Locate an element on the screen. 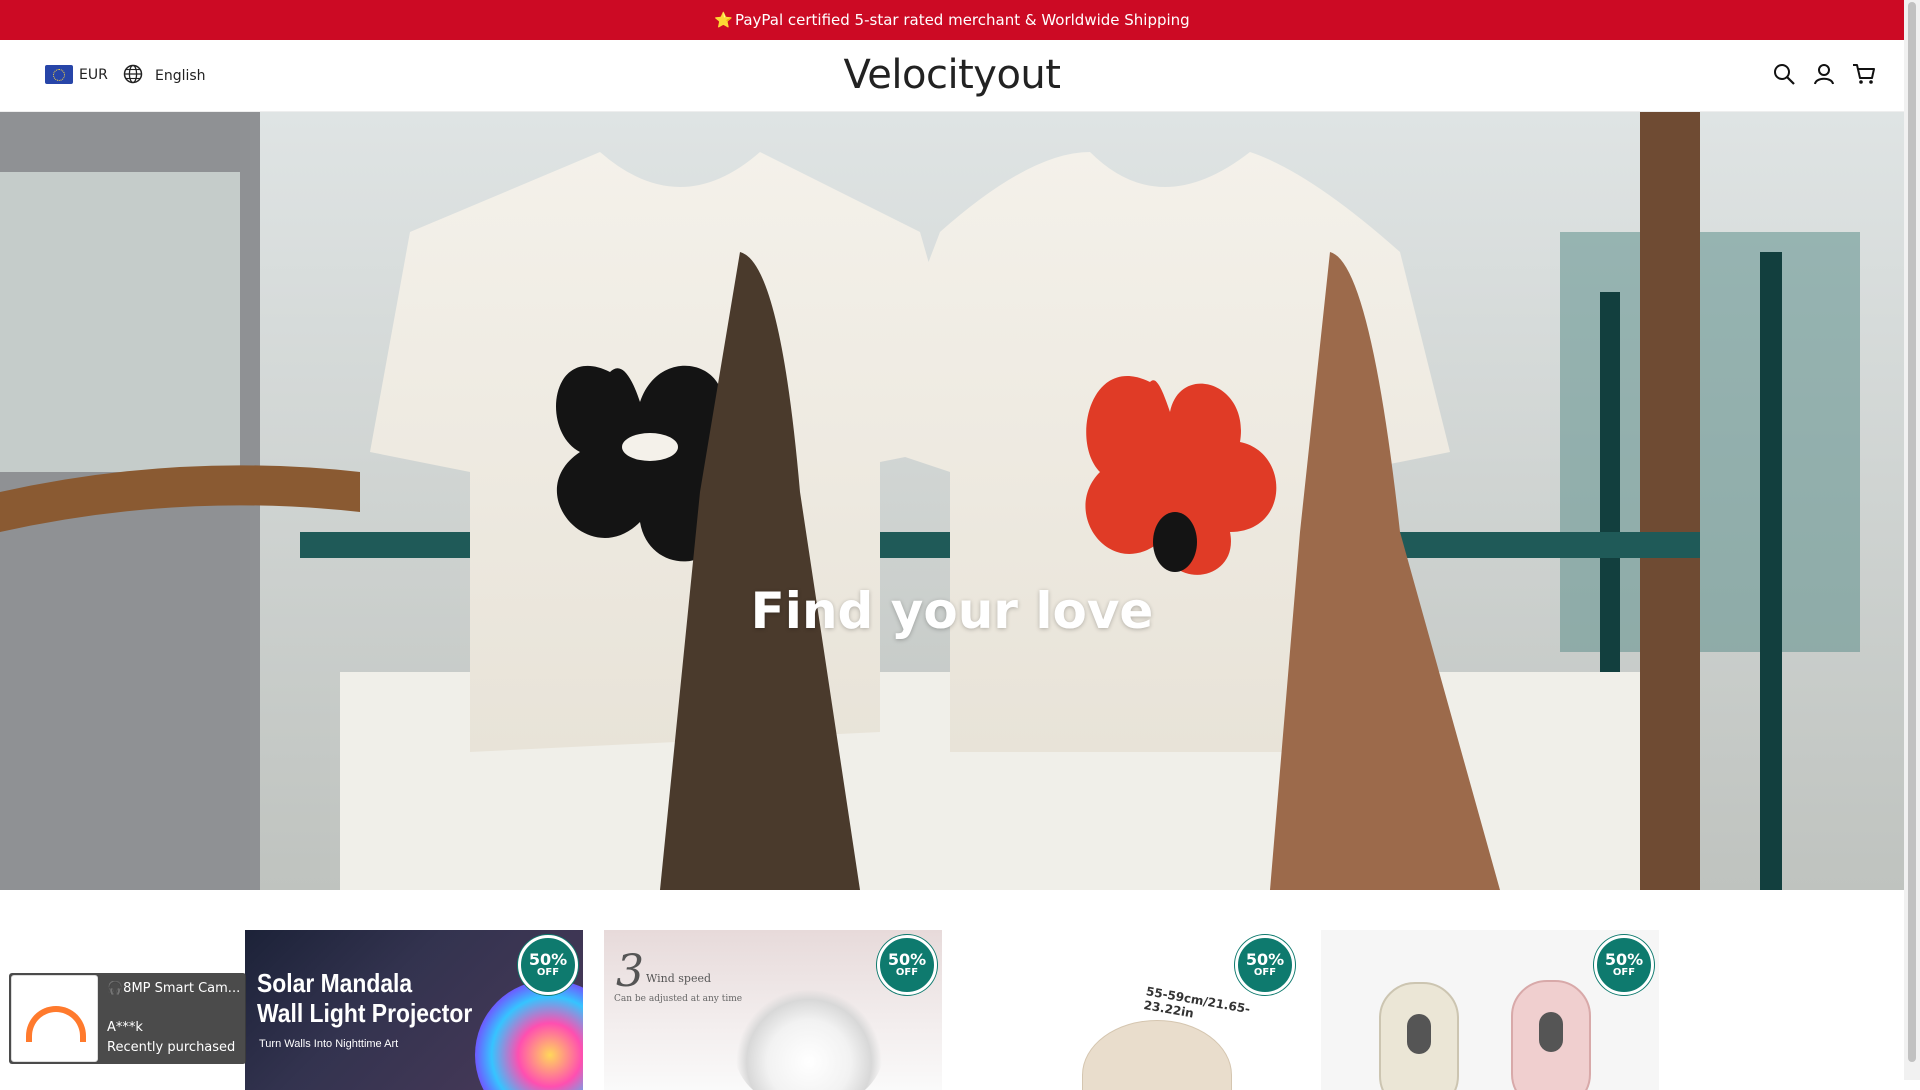  site-header: EUR English Velocityout is located at coordinates (952, 76).